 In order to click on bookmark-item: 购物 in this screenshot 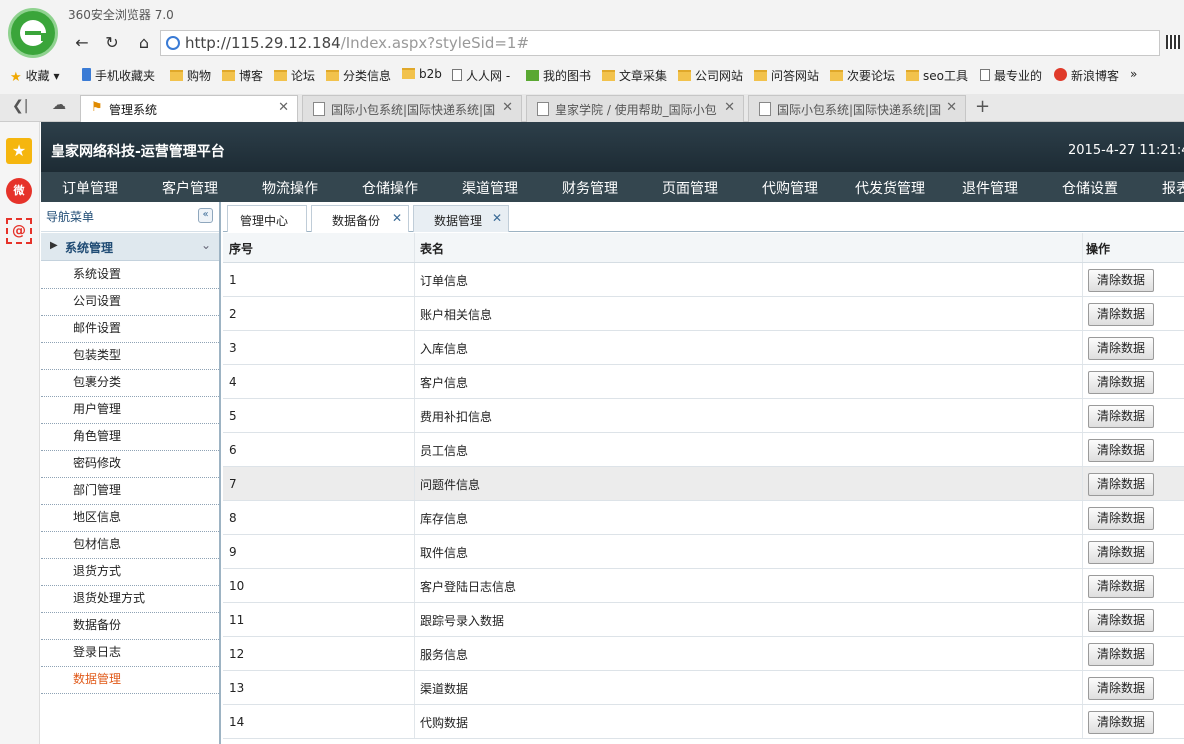, I will do `click(190, 75)`.